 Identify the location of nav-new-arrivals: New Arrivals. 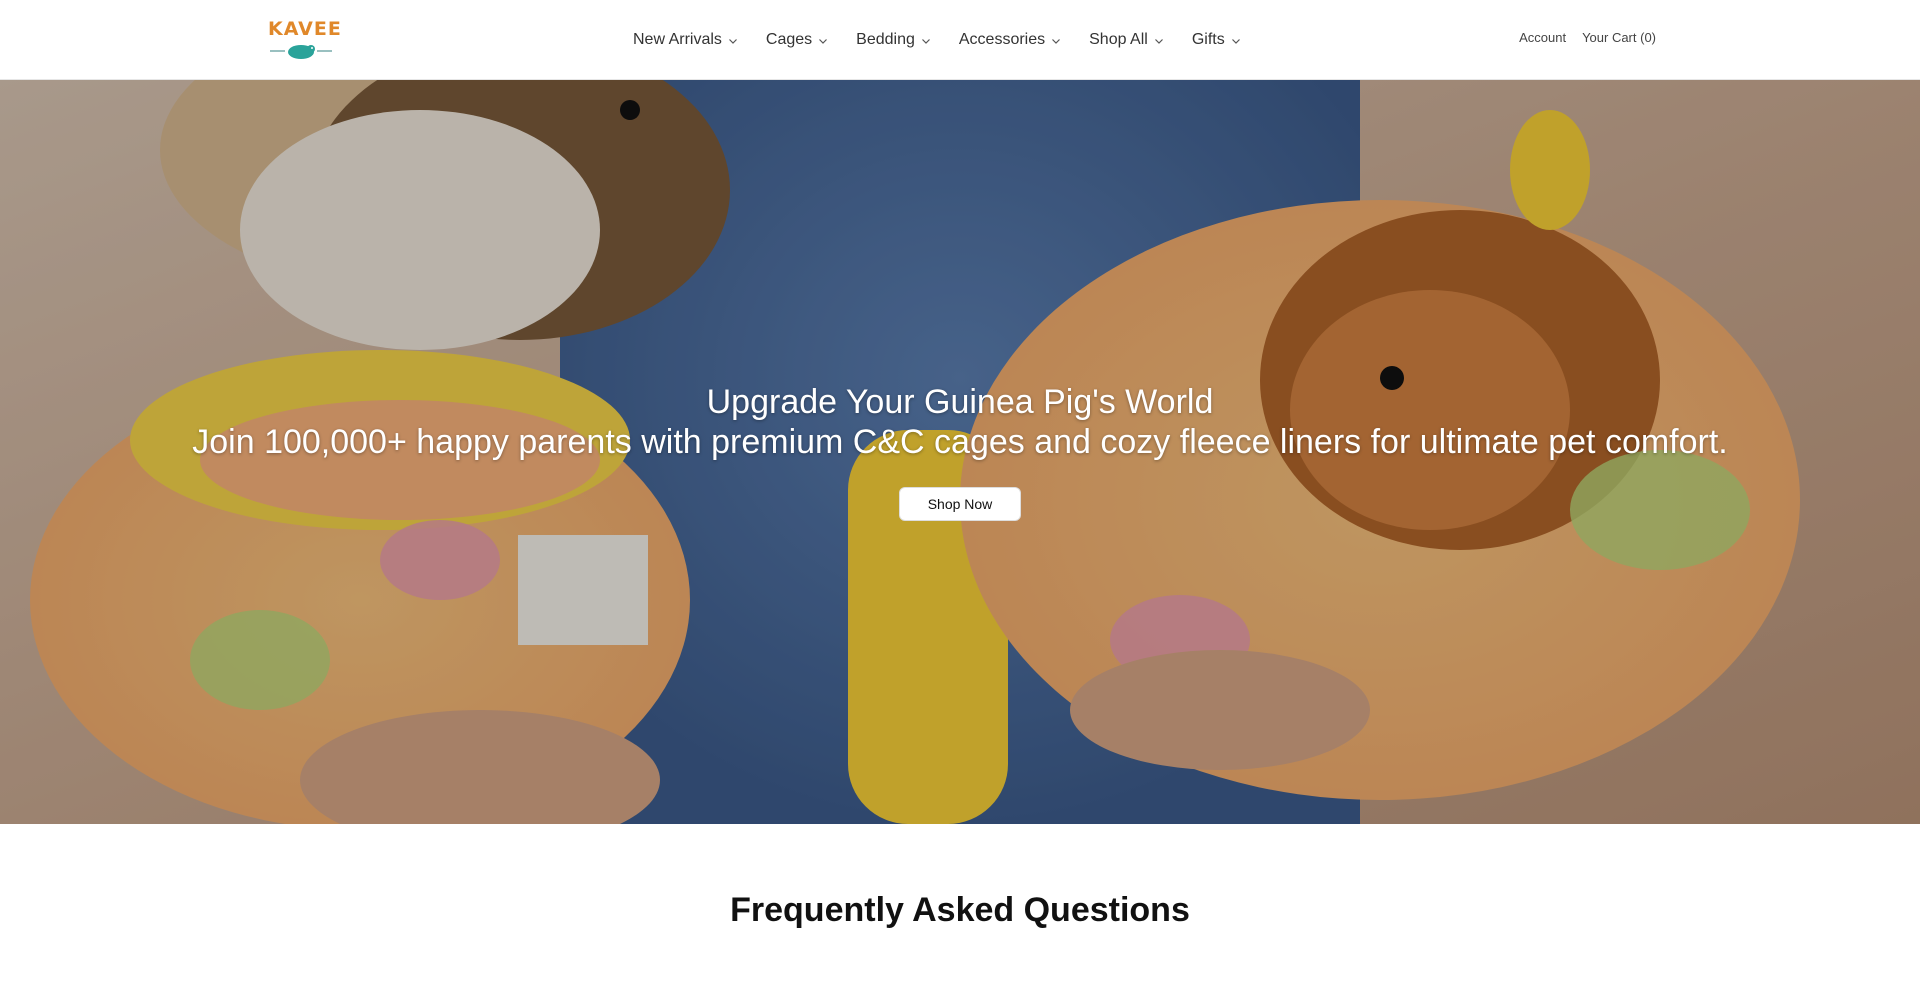
(685, 40).